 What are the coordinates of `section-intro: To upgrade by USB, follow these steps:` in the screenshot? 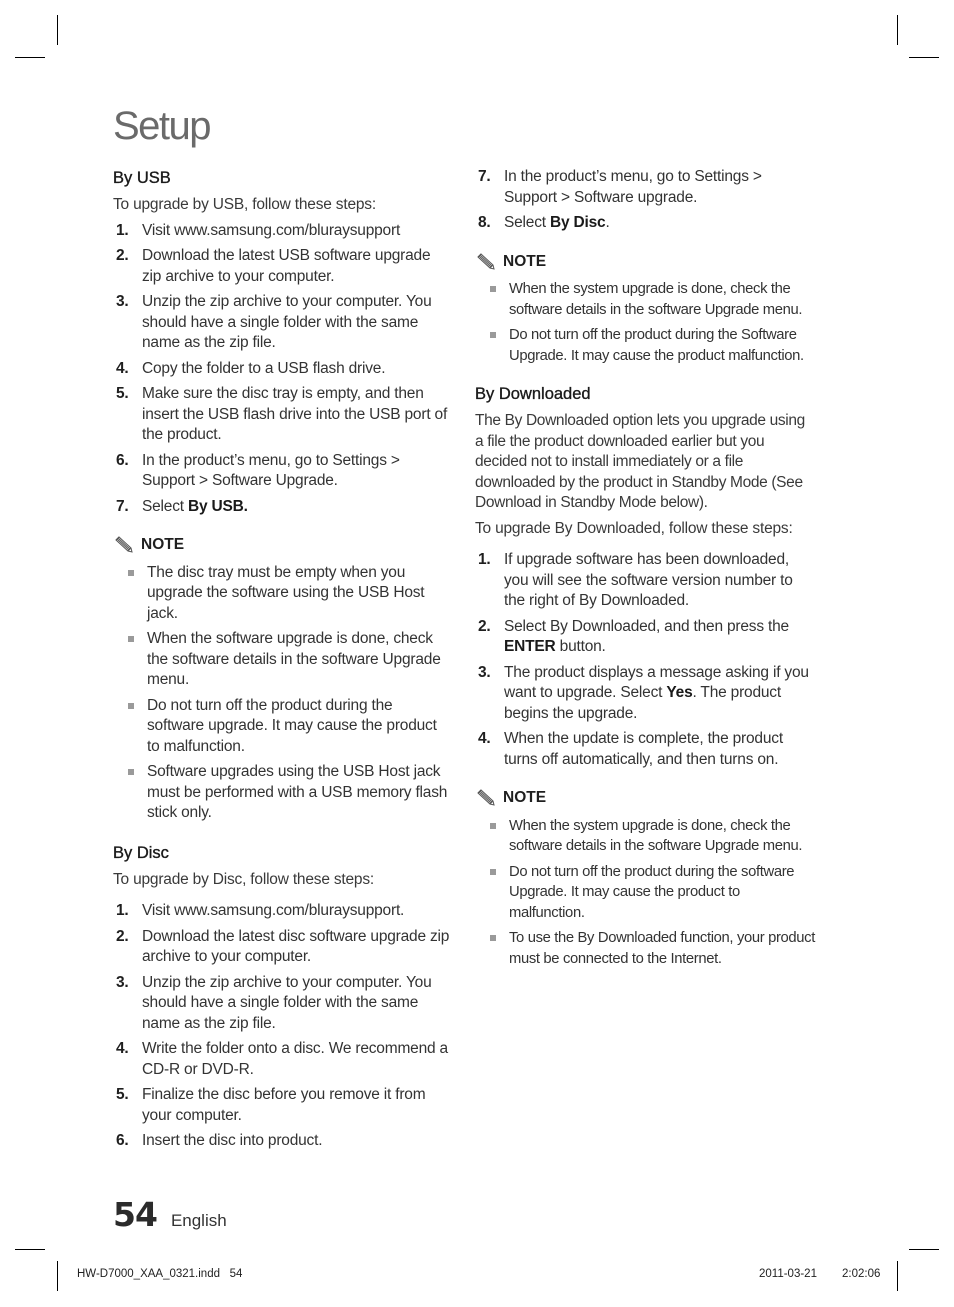 It's located at (244, 204).